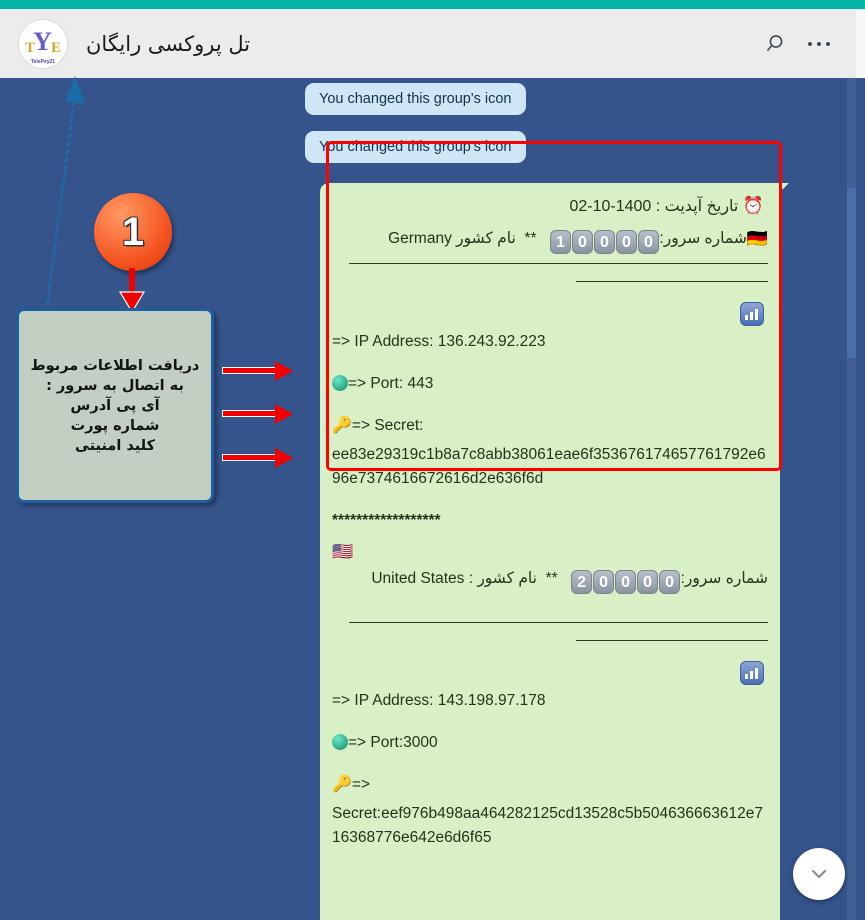 This screenshot has height=920, width=865. Describe the element at coordinates (604, 241) in the screenshot. I see `server-1-number: 00001` at that location.